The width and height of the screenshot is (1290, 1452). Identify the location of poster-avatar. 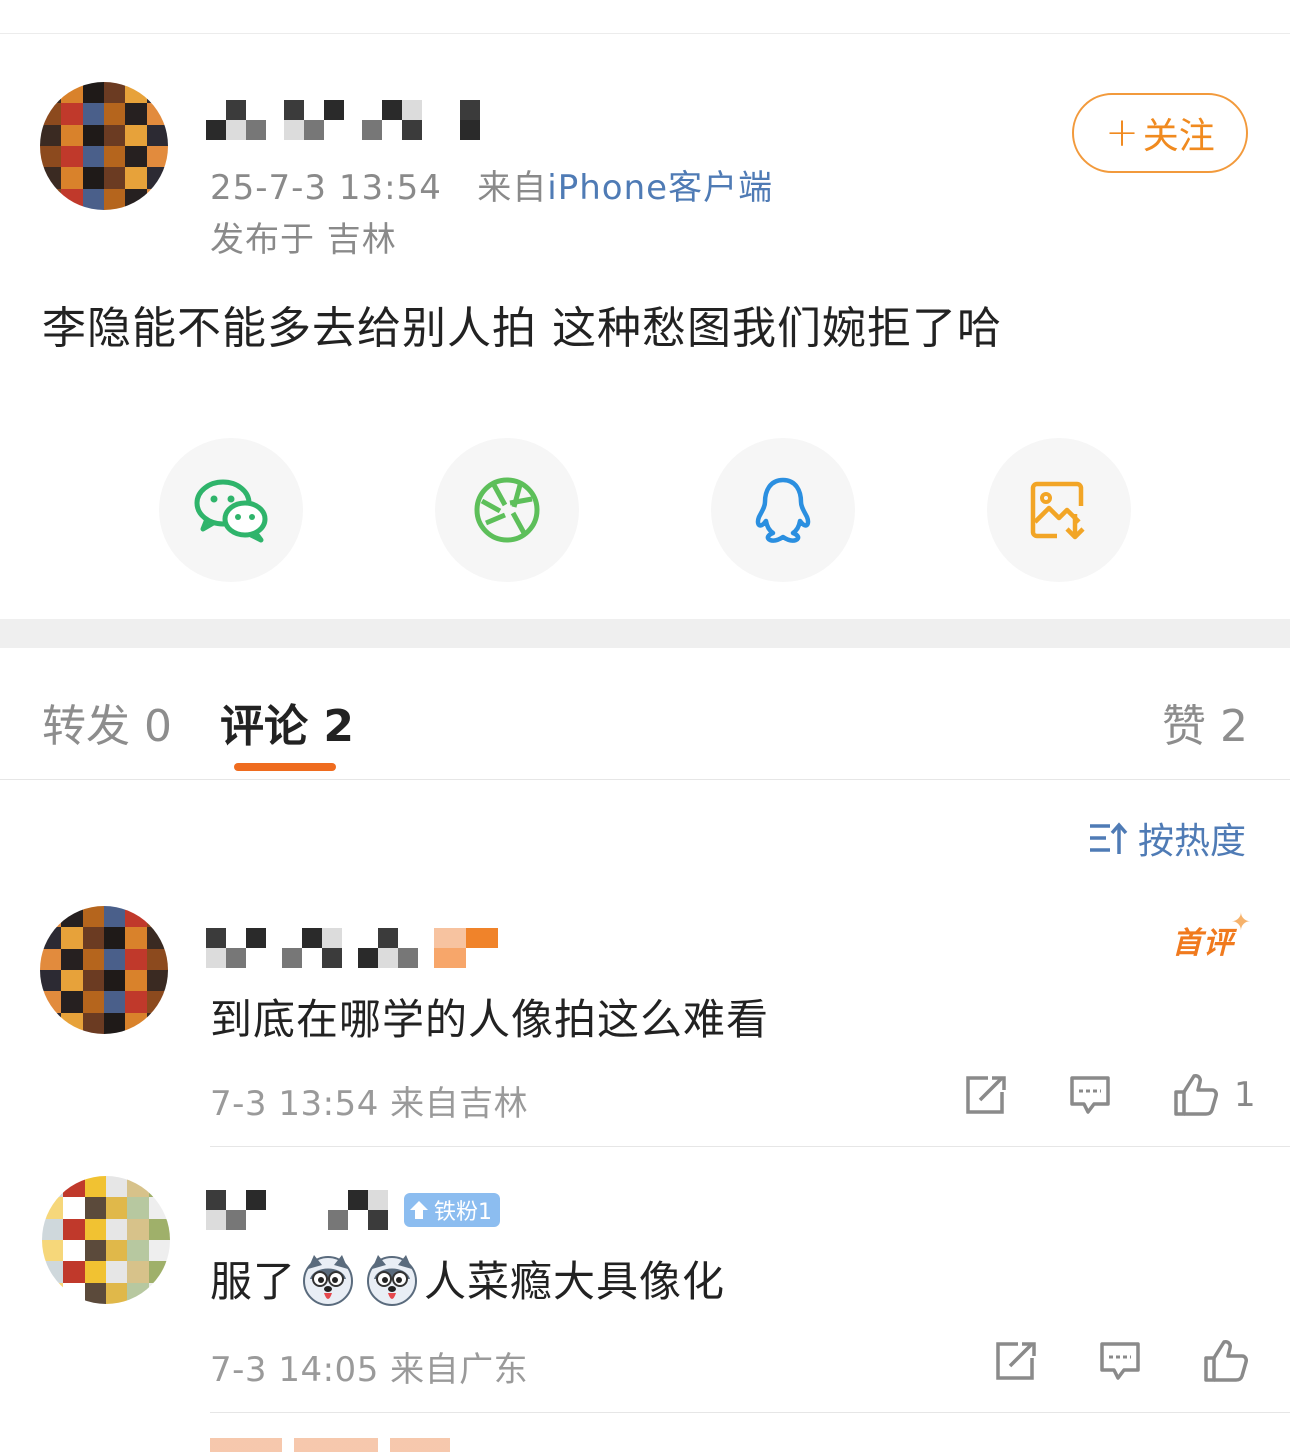
(104, 146).